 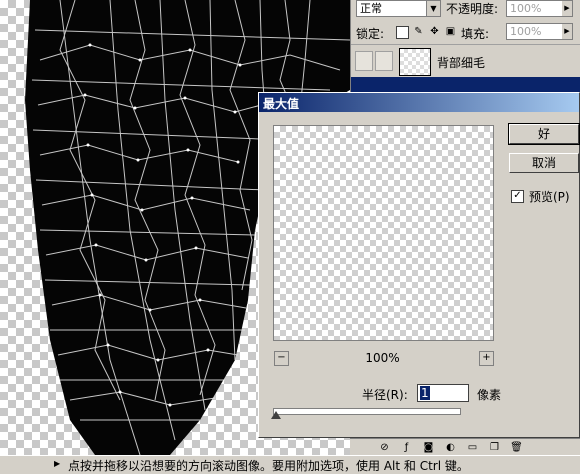 What do you see at coordinates (450, 31) in the screenshot?
I see `lock-icon: ▣` at bounding box center [450, 31].